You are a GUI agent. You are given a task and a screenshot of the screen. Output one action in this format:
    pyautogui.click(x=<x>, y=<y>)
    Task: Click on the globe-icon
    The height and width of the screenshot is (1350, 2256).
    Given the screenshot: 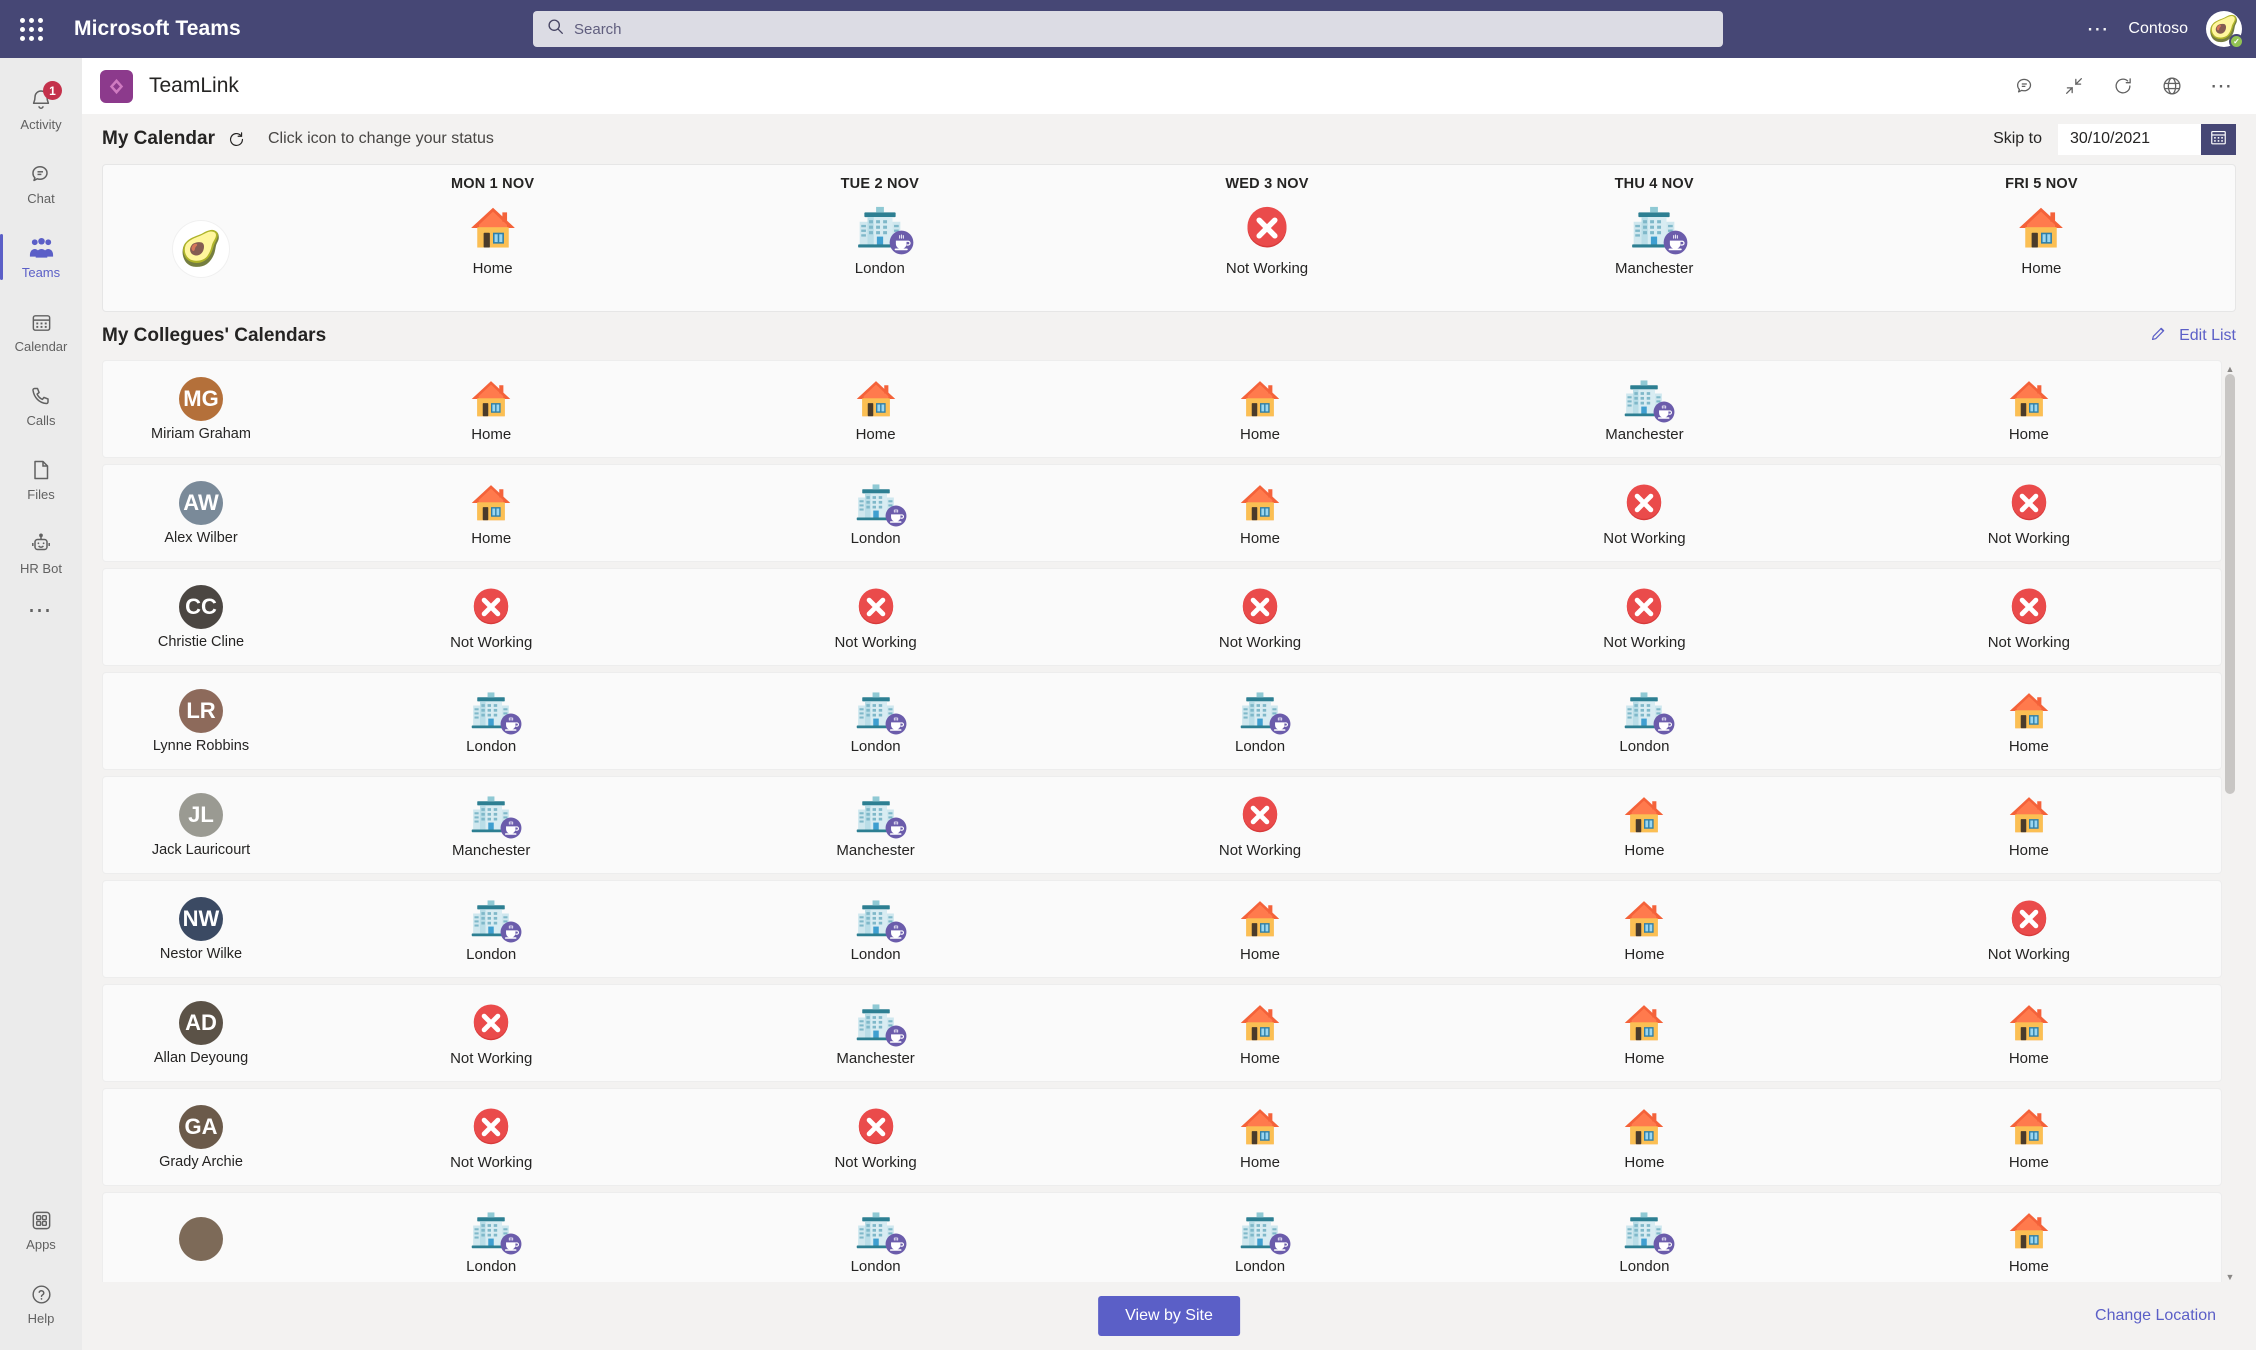 What is the action you would take?
    pyautogui.click(x=2172, y=86)
    